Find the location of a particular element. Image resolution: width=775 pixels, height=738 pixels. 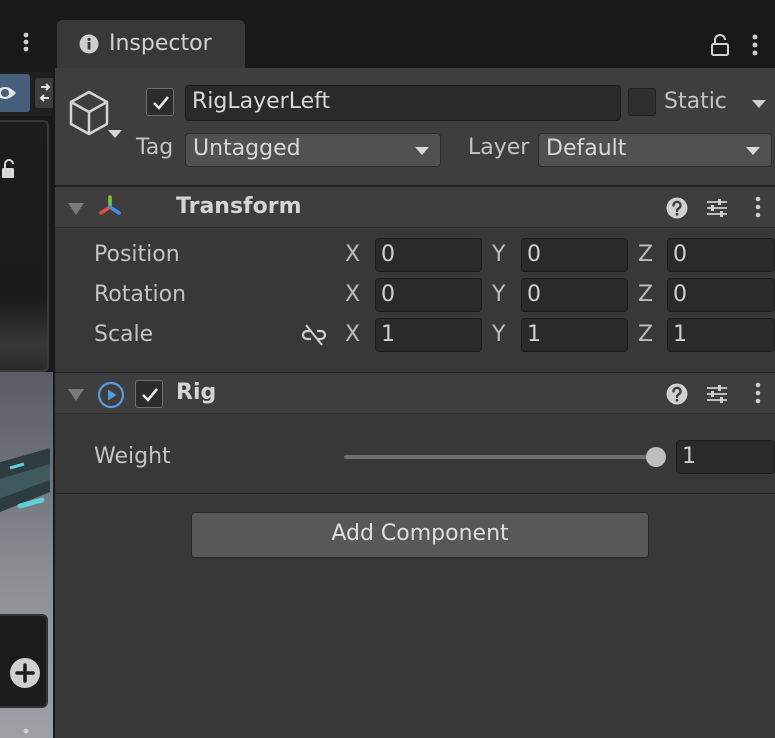

add-component-button: Add Component is located at coordinates (420, 535).